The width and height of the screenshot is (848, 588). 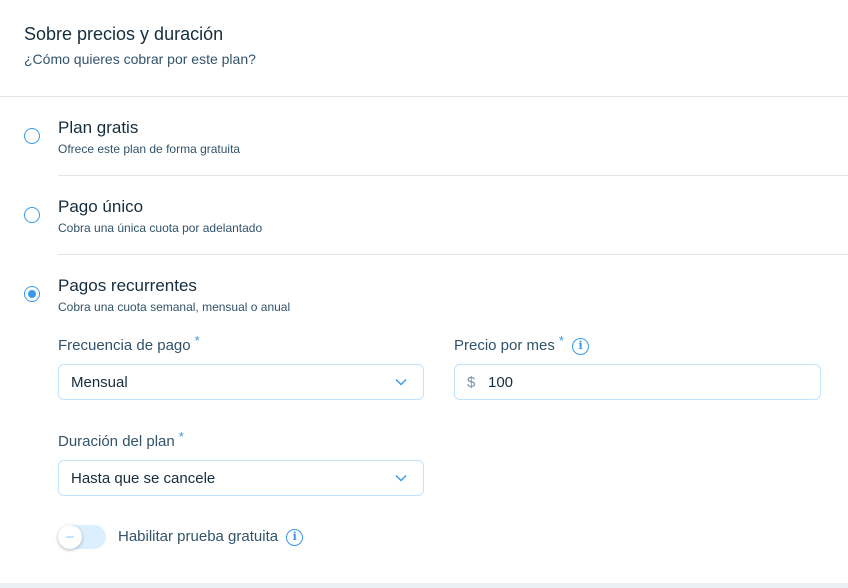 What do you see at coordinates (501, 382) in the screenshot?
I see `price-input-value: 100` at bounding box center [501, 382].